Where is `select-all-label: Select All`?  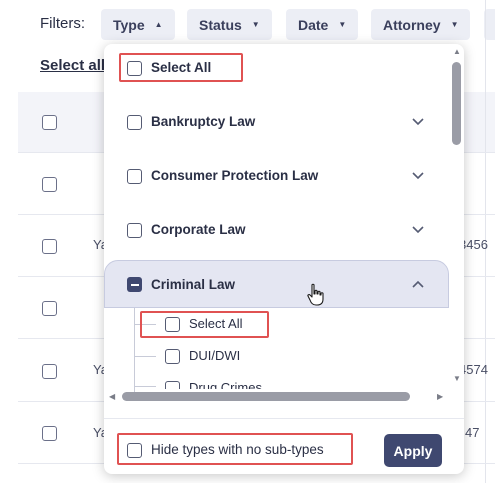
select-all-label: Select All is located at coordinates (181, 67).